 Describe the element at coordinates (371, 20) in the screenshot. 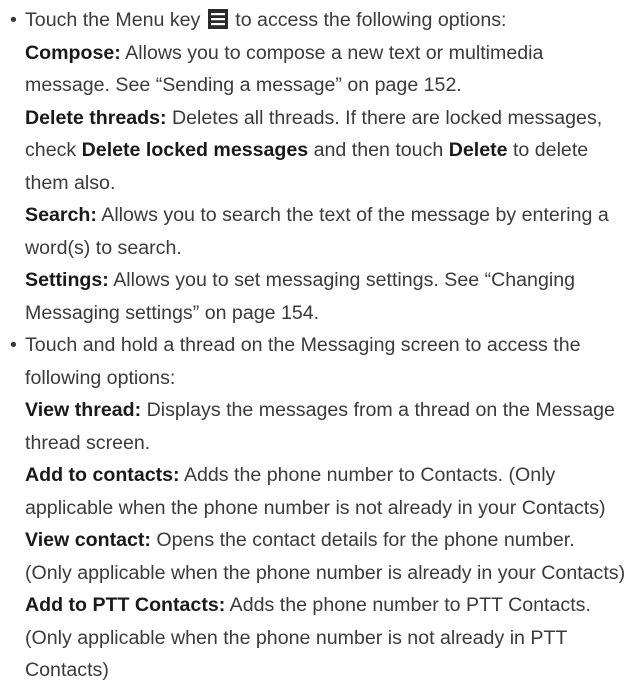

I see `menu-intro-text-end: to access the following options:` at that location.